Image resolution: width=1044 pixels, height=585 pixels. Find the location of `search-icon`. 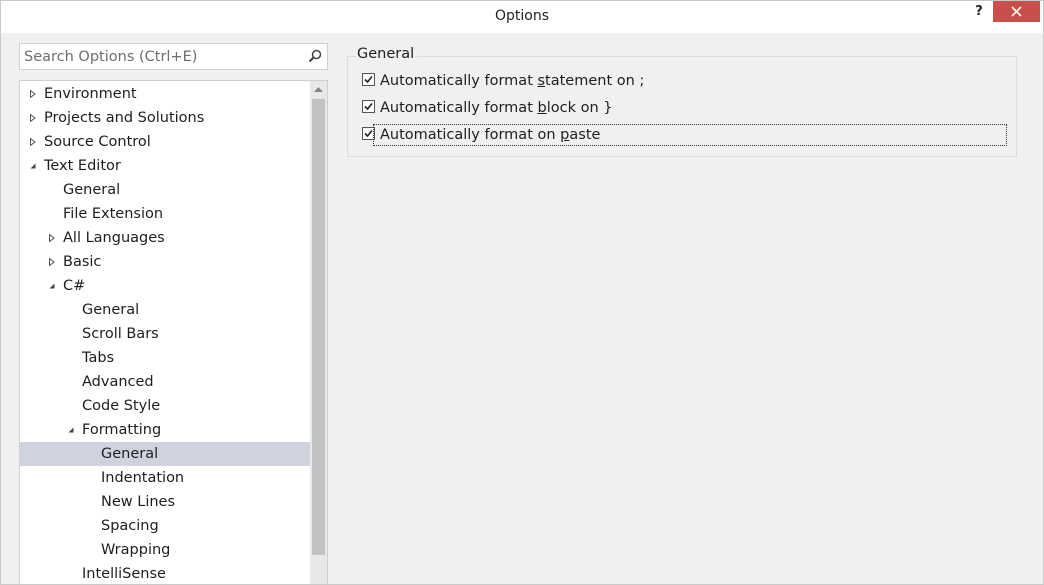

search-icon is located at coordinates (315, 56).